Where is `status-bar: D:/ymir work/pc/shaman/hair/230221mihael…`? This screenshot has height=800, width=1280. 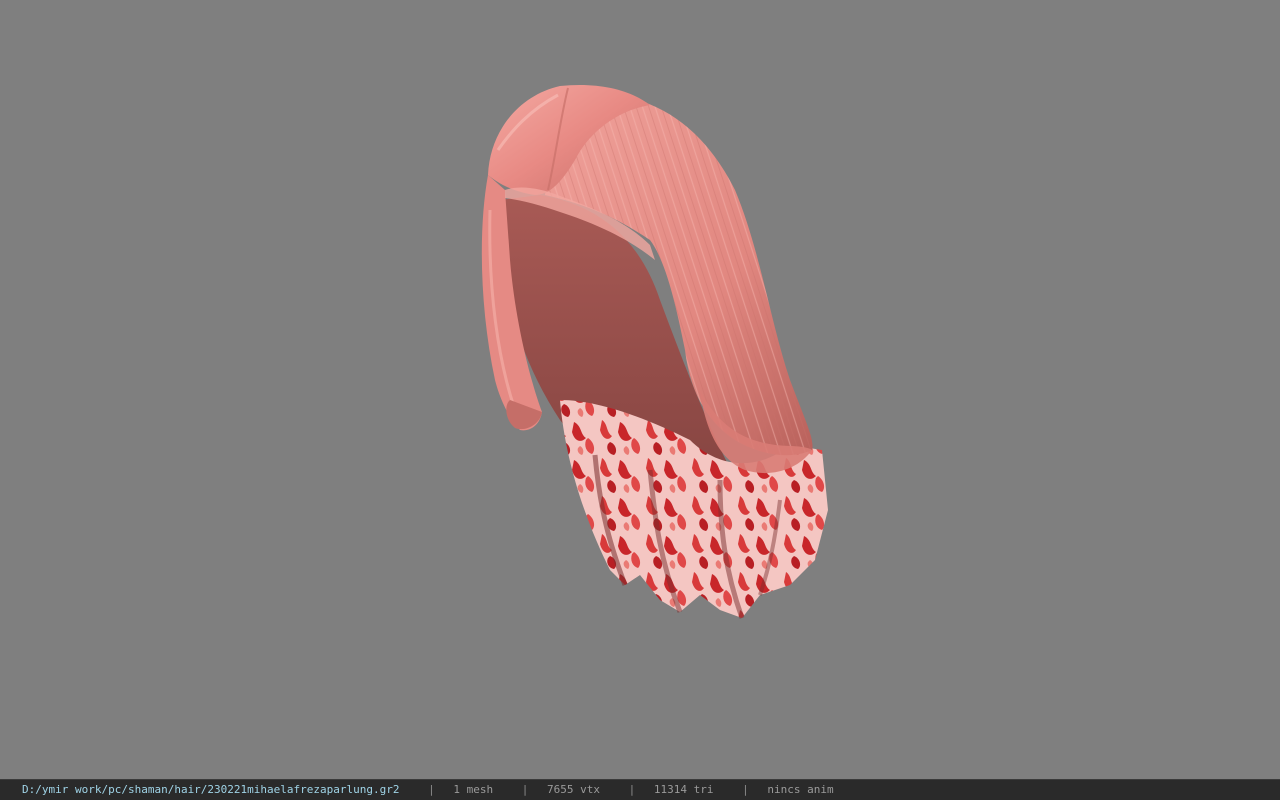 status-bar: D:/ymir work/pc/shaman/hair/230221mihael… is located at coordinates (640, 789).